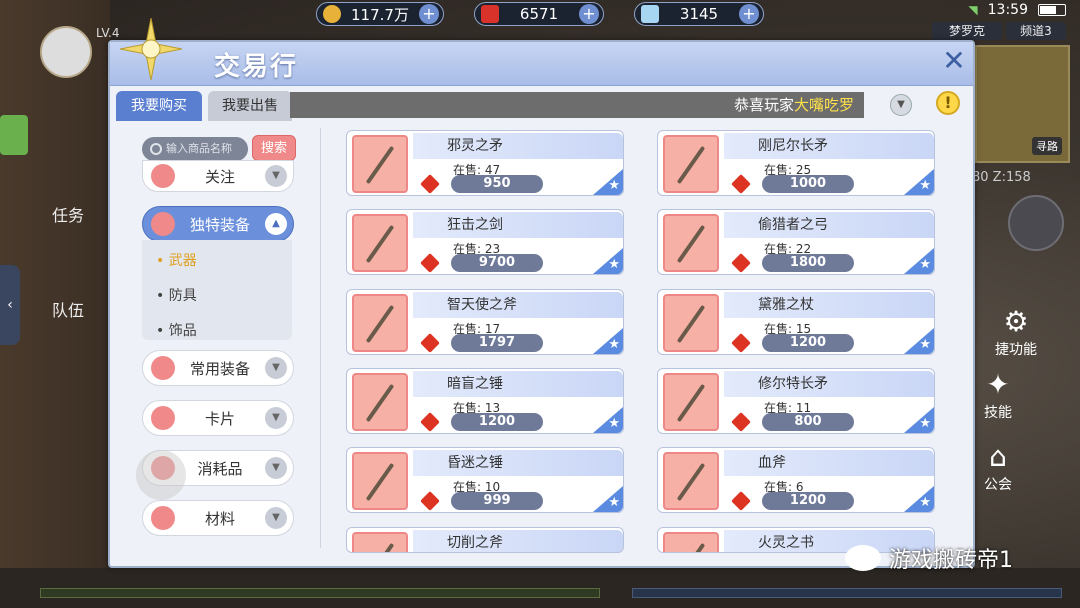  What do you see at coordinates (863, 558) in the screenshot?
I see `wechat-icon` at bounding box center [863, 558].